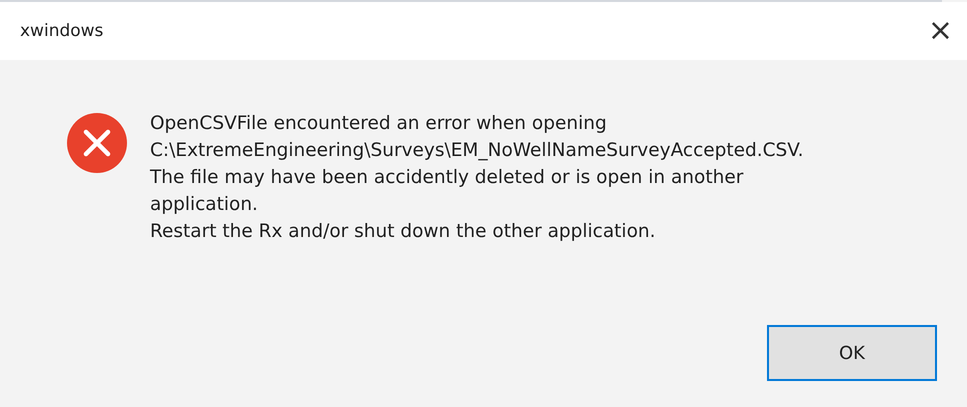 This screenshot has width=967, height=407. I want to click on error-icon, so click(97, 143).